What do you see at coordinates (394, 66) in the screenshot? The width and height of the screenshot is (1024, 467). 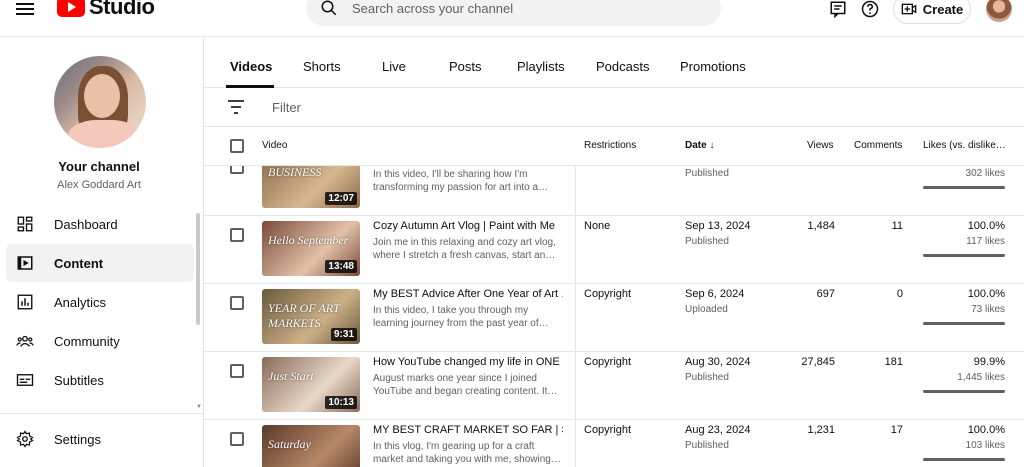 I see `tab-live: Live` at bounding box center [394, 66].